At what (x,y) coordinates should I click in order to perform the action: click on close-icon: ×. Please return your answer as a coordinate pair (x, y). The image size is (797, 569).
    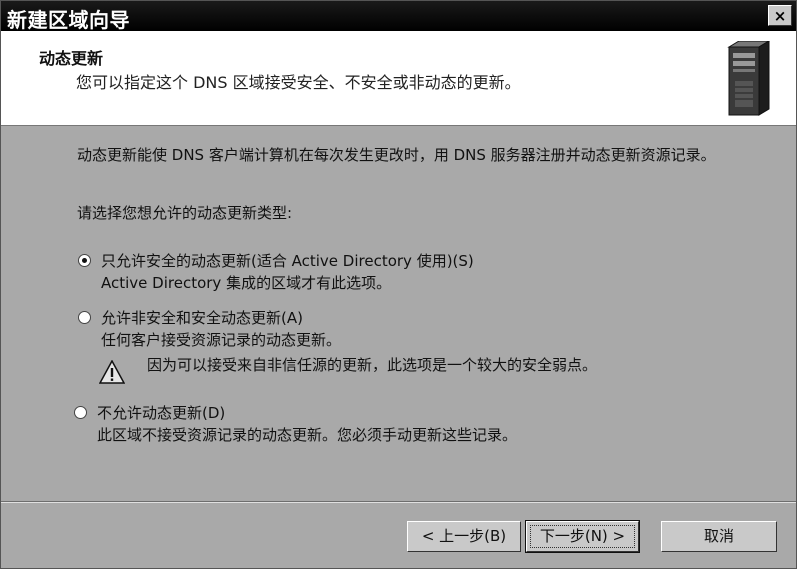
    Looking at the image, I should click on (780, 16).